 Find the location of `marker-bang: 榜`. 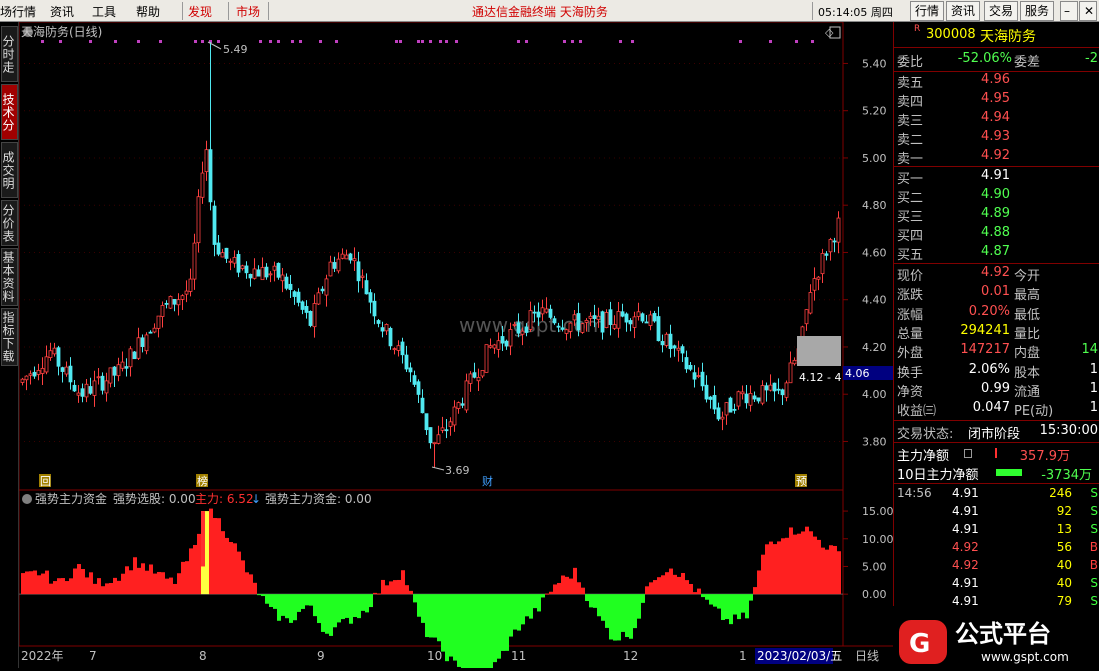

marker-bang: 榜 is located at coordinates (202, 481).